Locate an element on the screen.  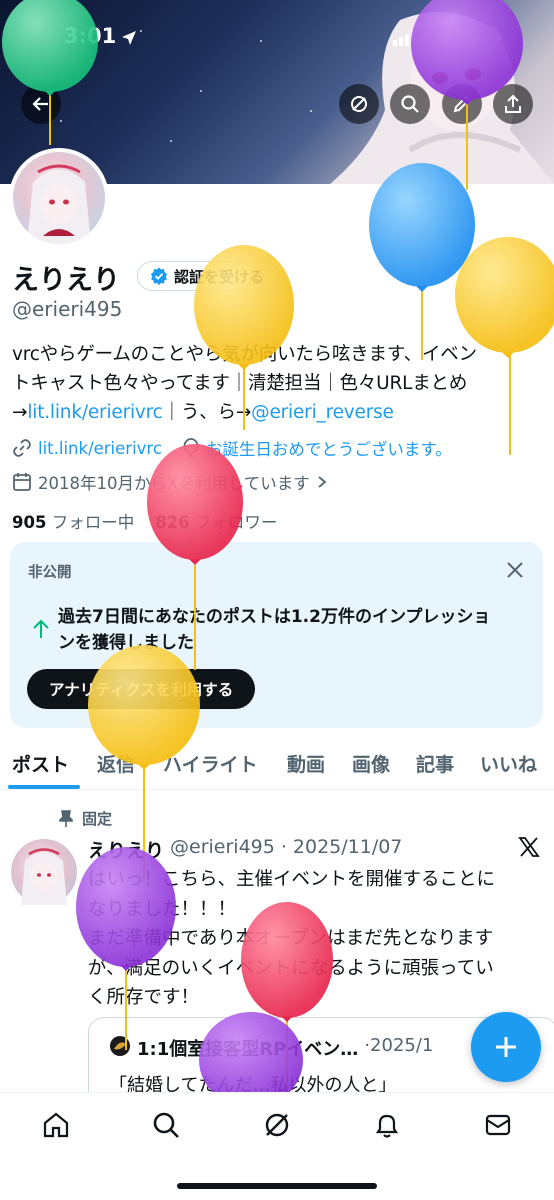
profile-meta-row: lit.link/erierivrc お誕生日おめでとうございます。 is located at coordinates (232, 448).